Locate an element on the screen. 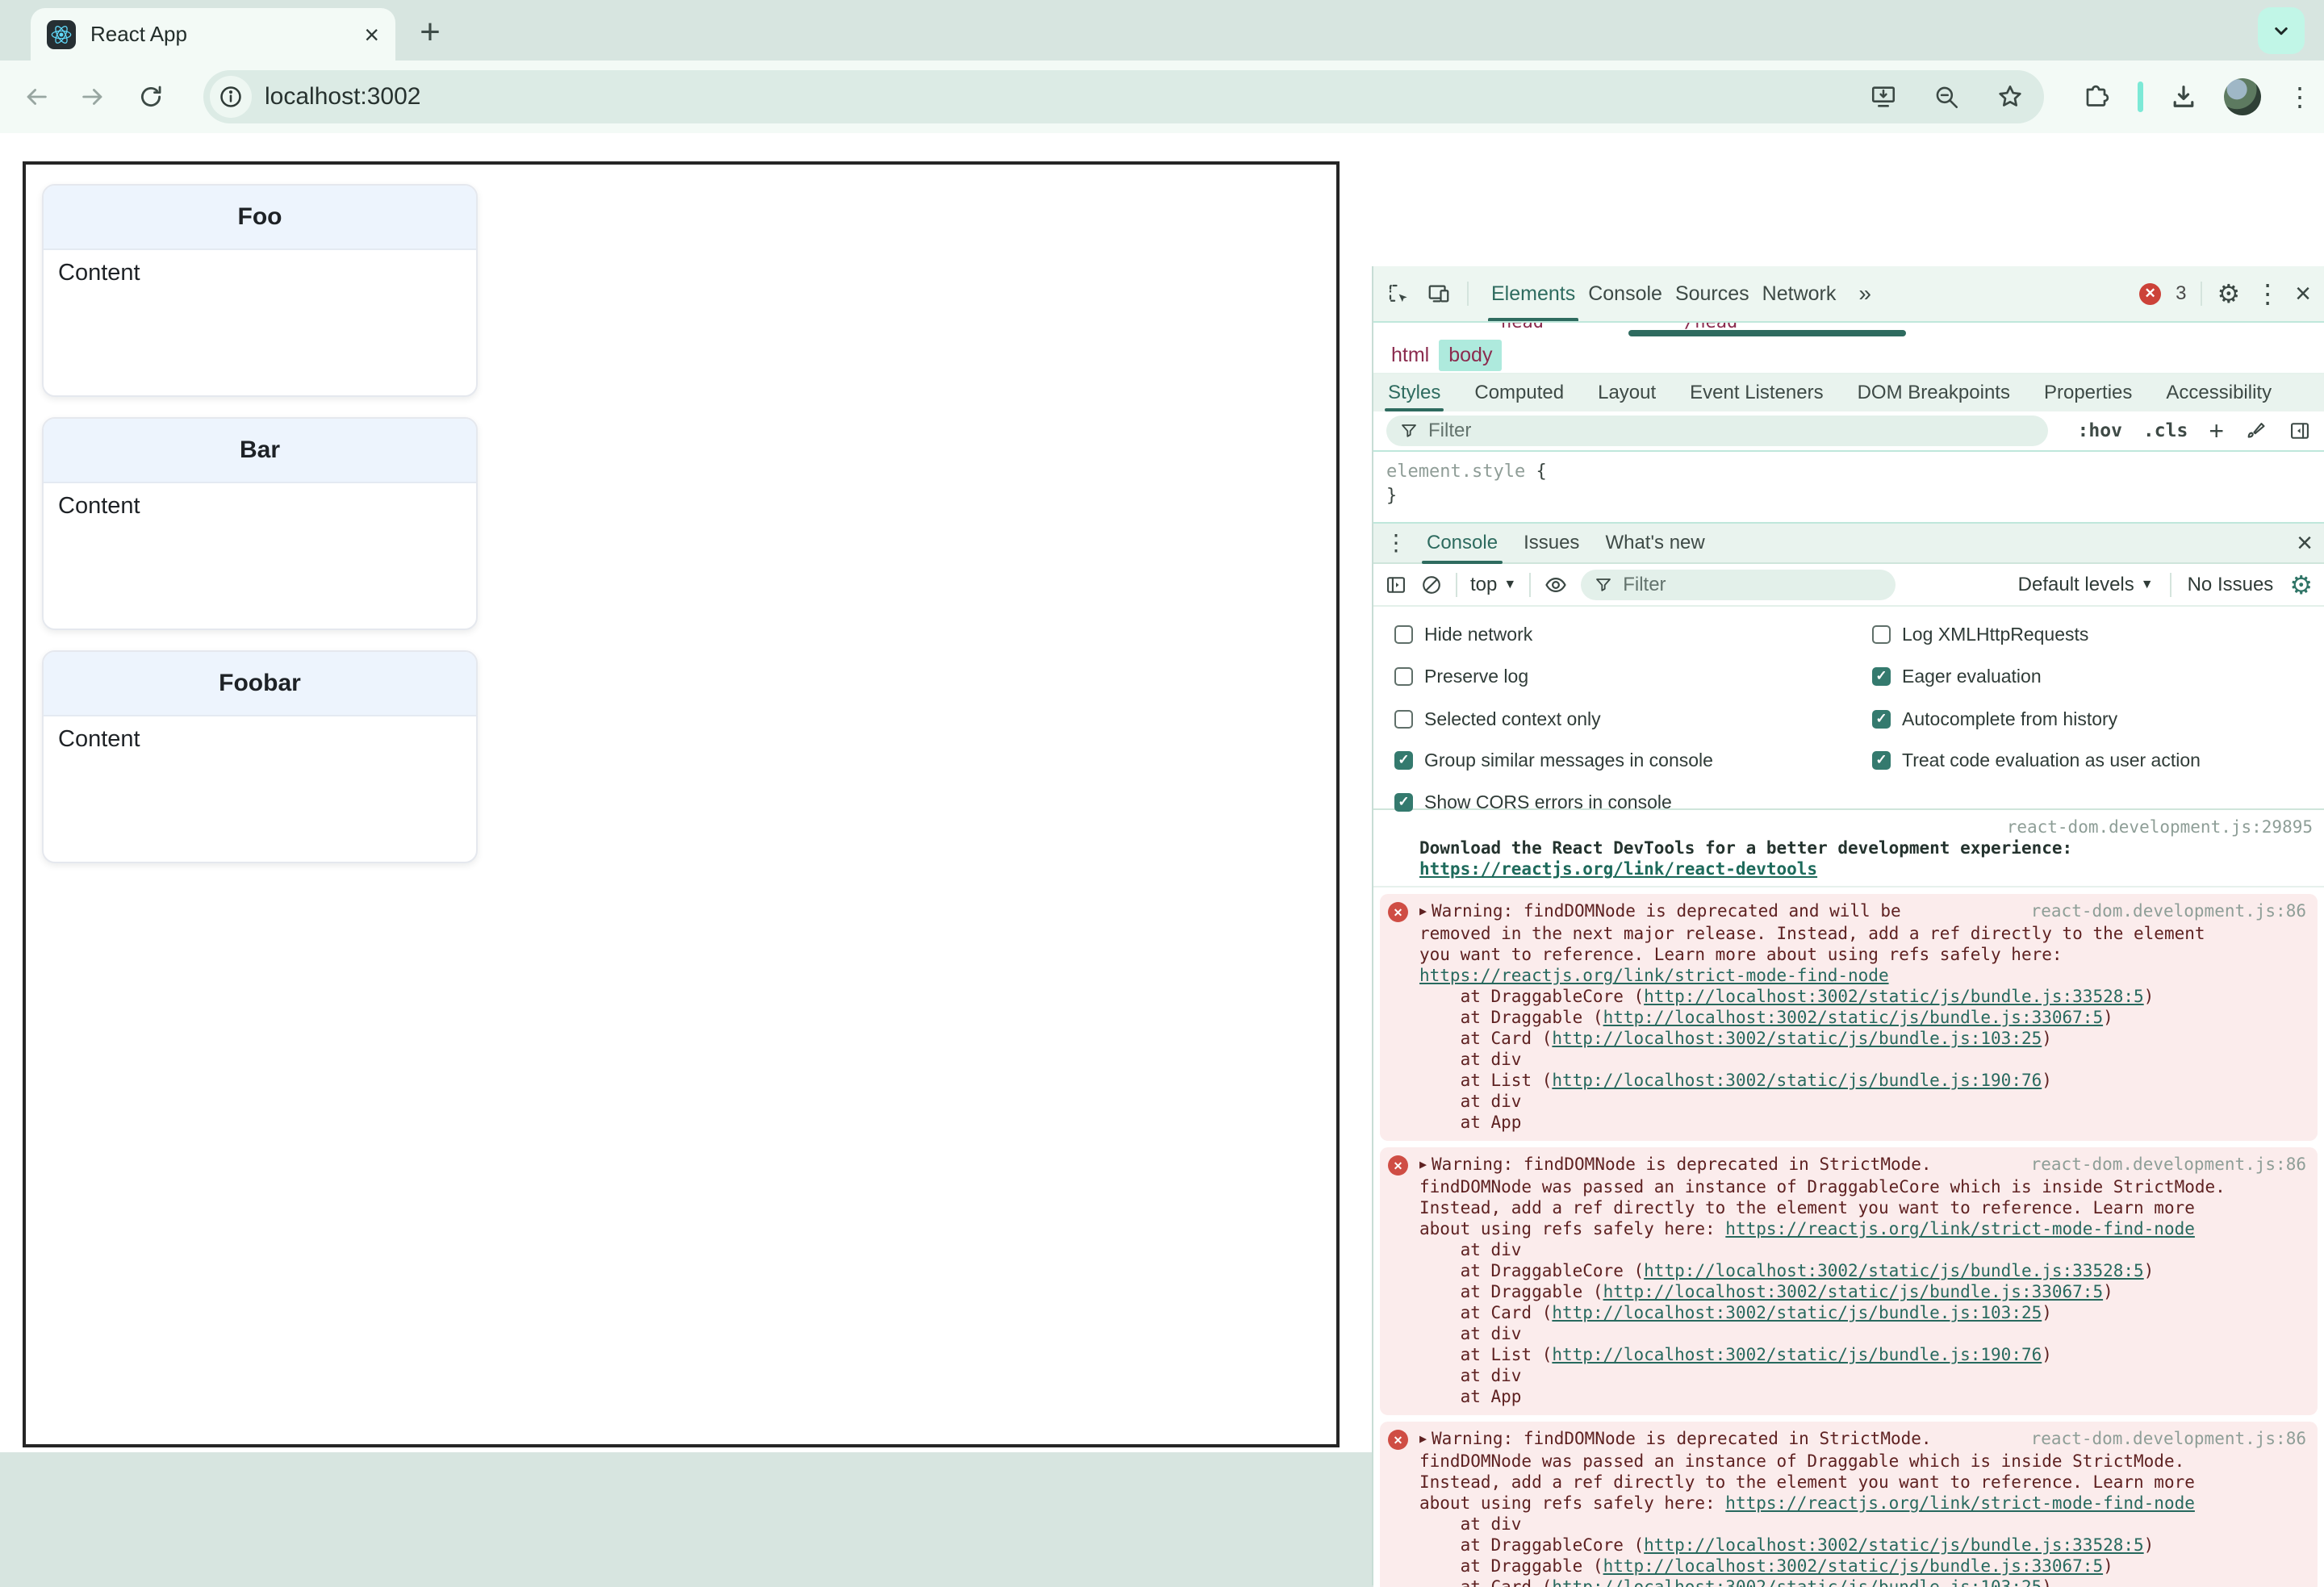 This screenshot has height=1587, width=2324. styles-tab-styles: Styles is located at coordinates (1414, 393).